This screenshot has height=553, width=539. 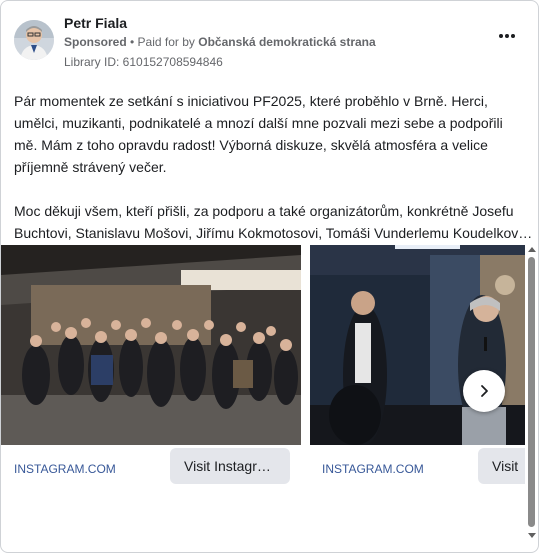 I want to click on vertical-scrollbar, so click(x=531, y=394).